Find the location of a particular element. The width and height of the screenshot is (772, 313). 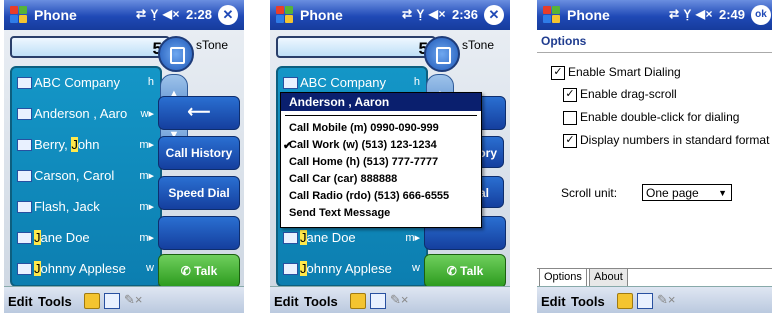

list-item: Berry, John m▸ is located at coordinates (86, 145).